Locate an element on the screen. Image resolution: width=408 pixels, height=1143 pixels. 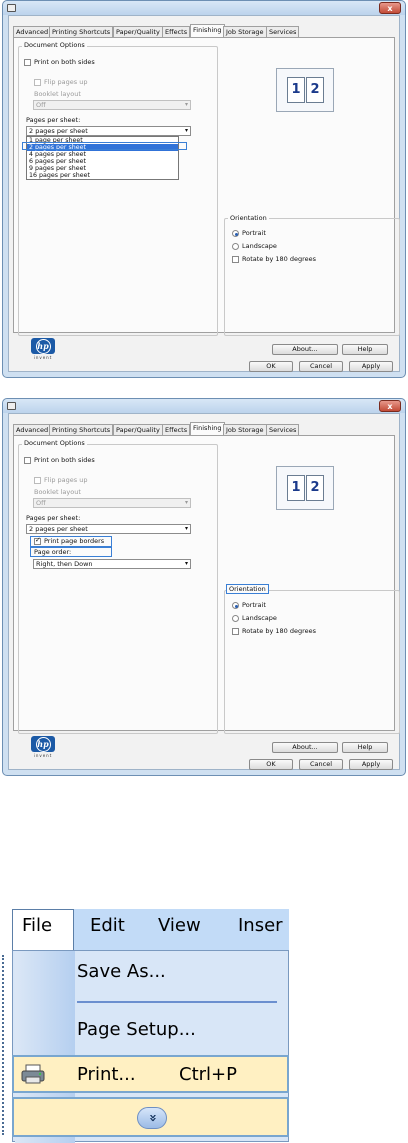
menu-item-print-shortcut: Ctrl+P is located at coordinates (208, 1074).